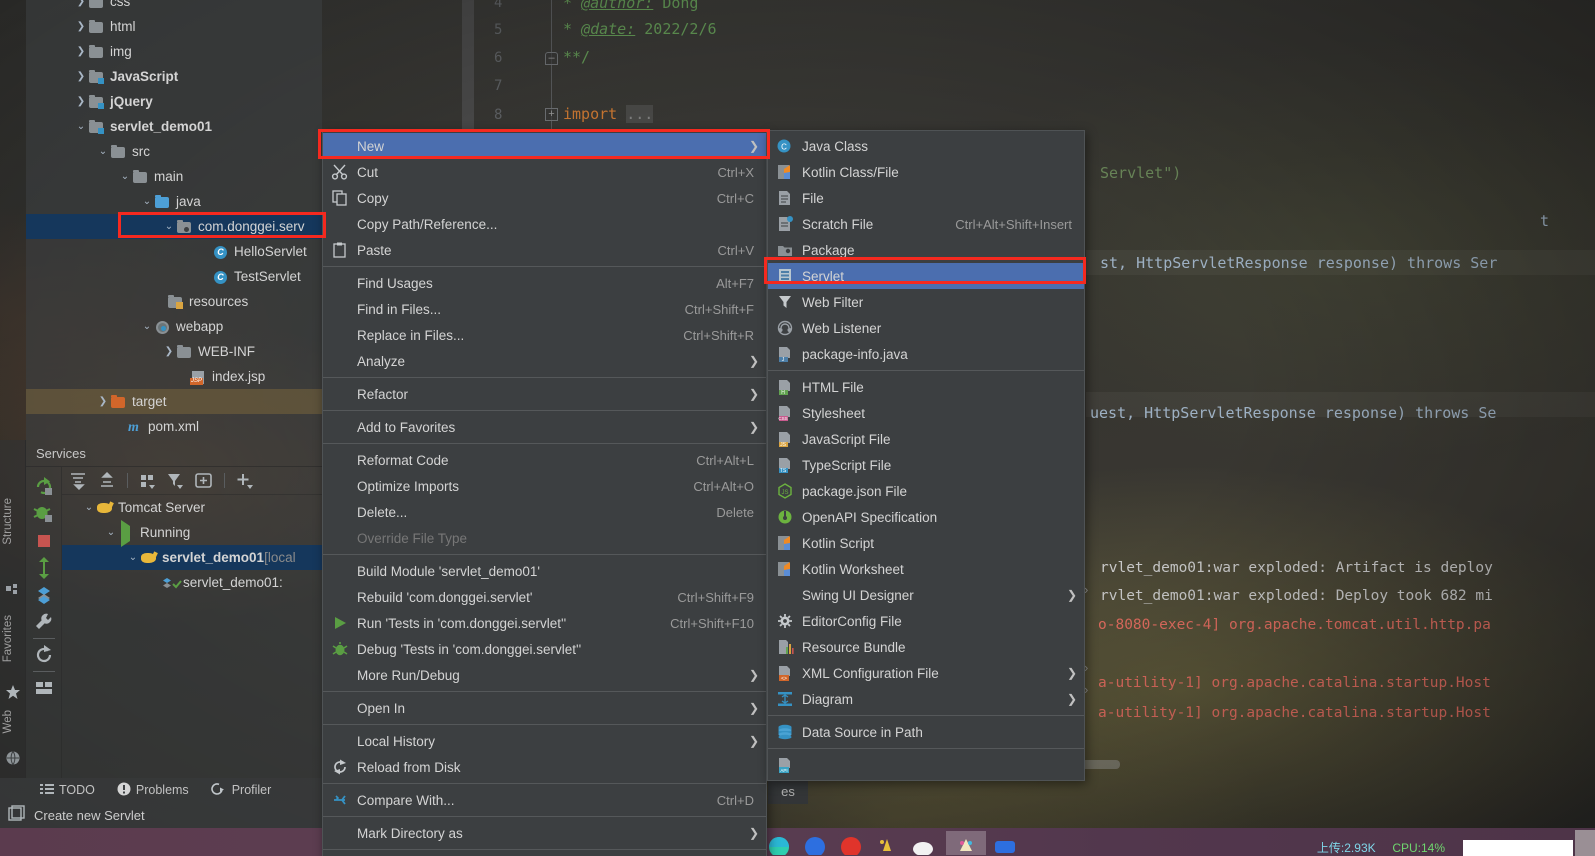 Image resolution: width=1595 pixels, height=856 pixels. I want to click on tree-node-javascript: ❯ JavaScript, so click(174, 76).